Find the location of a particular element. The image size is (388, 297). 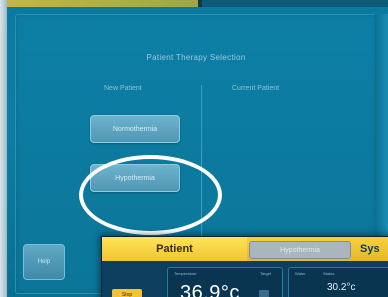

inset-tab-bar: Patient Hypothermia Sys is located at coordinates (245, 249).